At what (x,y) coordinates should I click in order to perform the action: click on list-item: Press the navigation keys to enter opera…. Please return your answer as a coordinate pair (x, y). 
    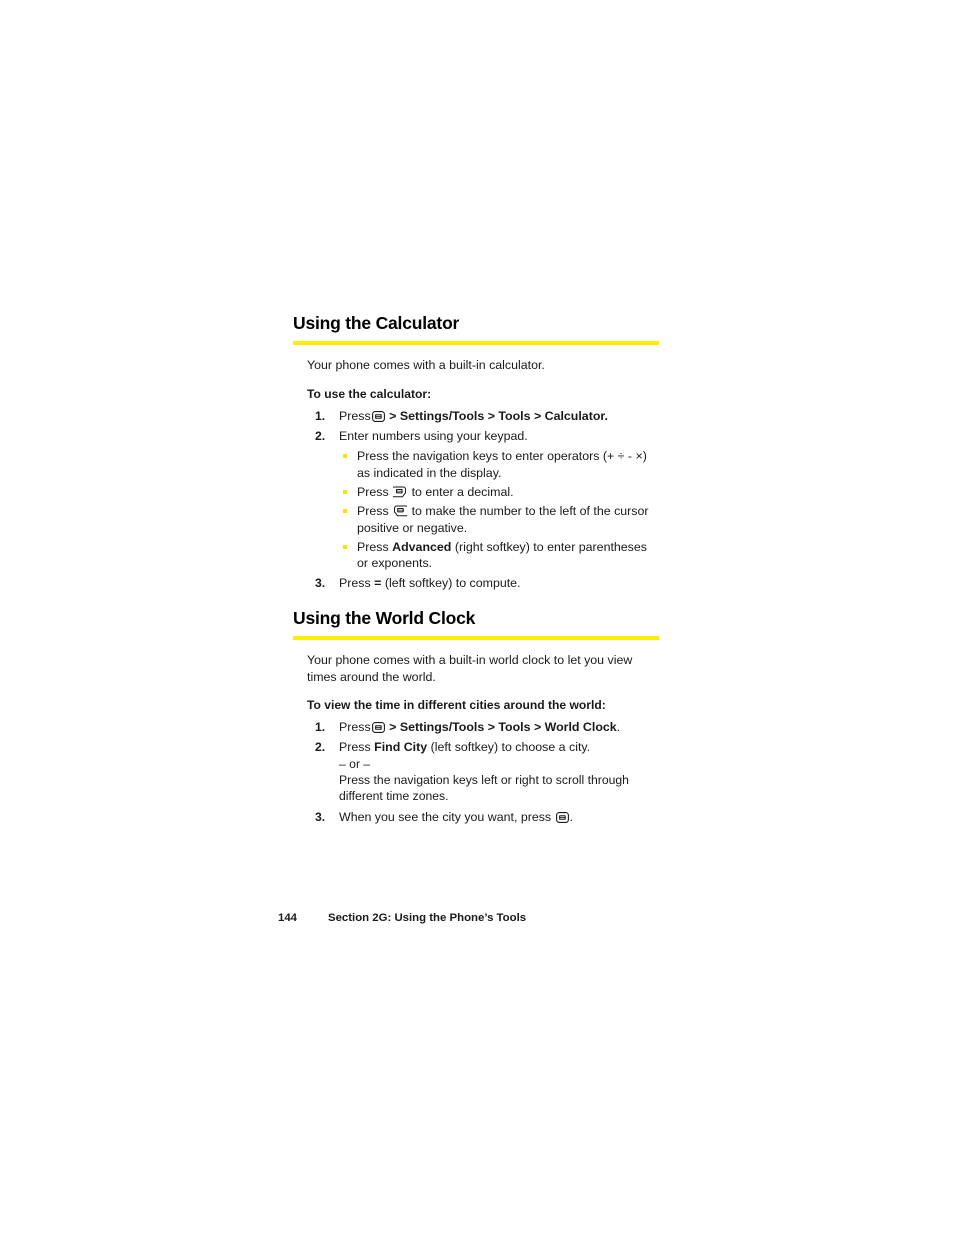
    Looking at the image, I should click on (499, 464).